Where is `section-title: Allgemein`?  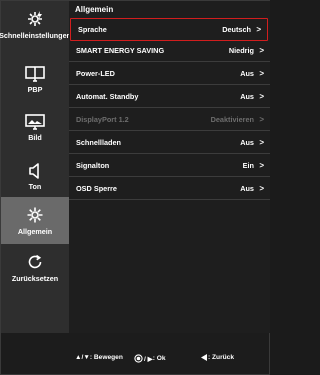
section-title: Allgemein is located at coordinates (94, 9).